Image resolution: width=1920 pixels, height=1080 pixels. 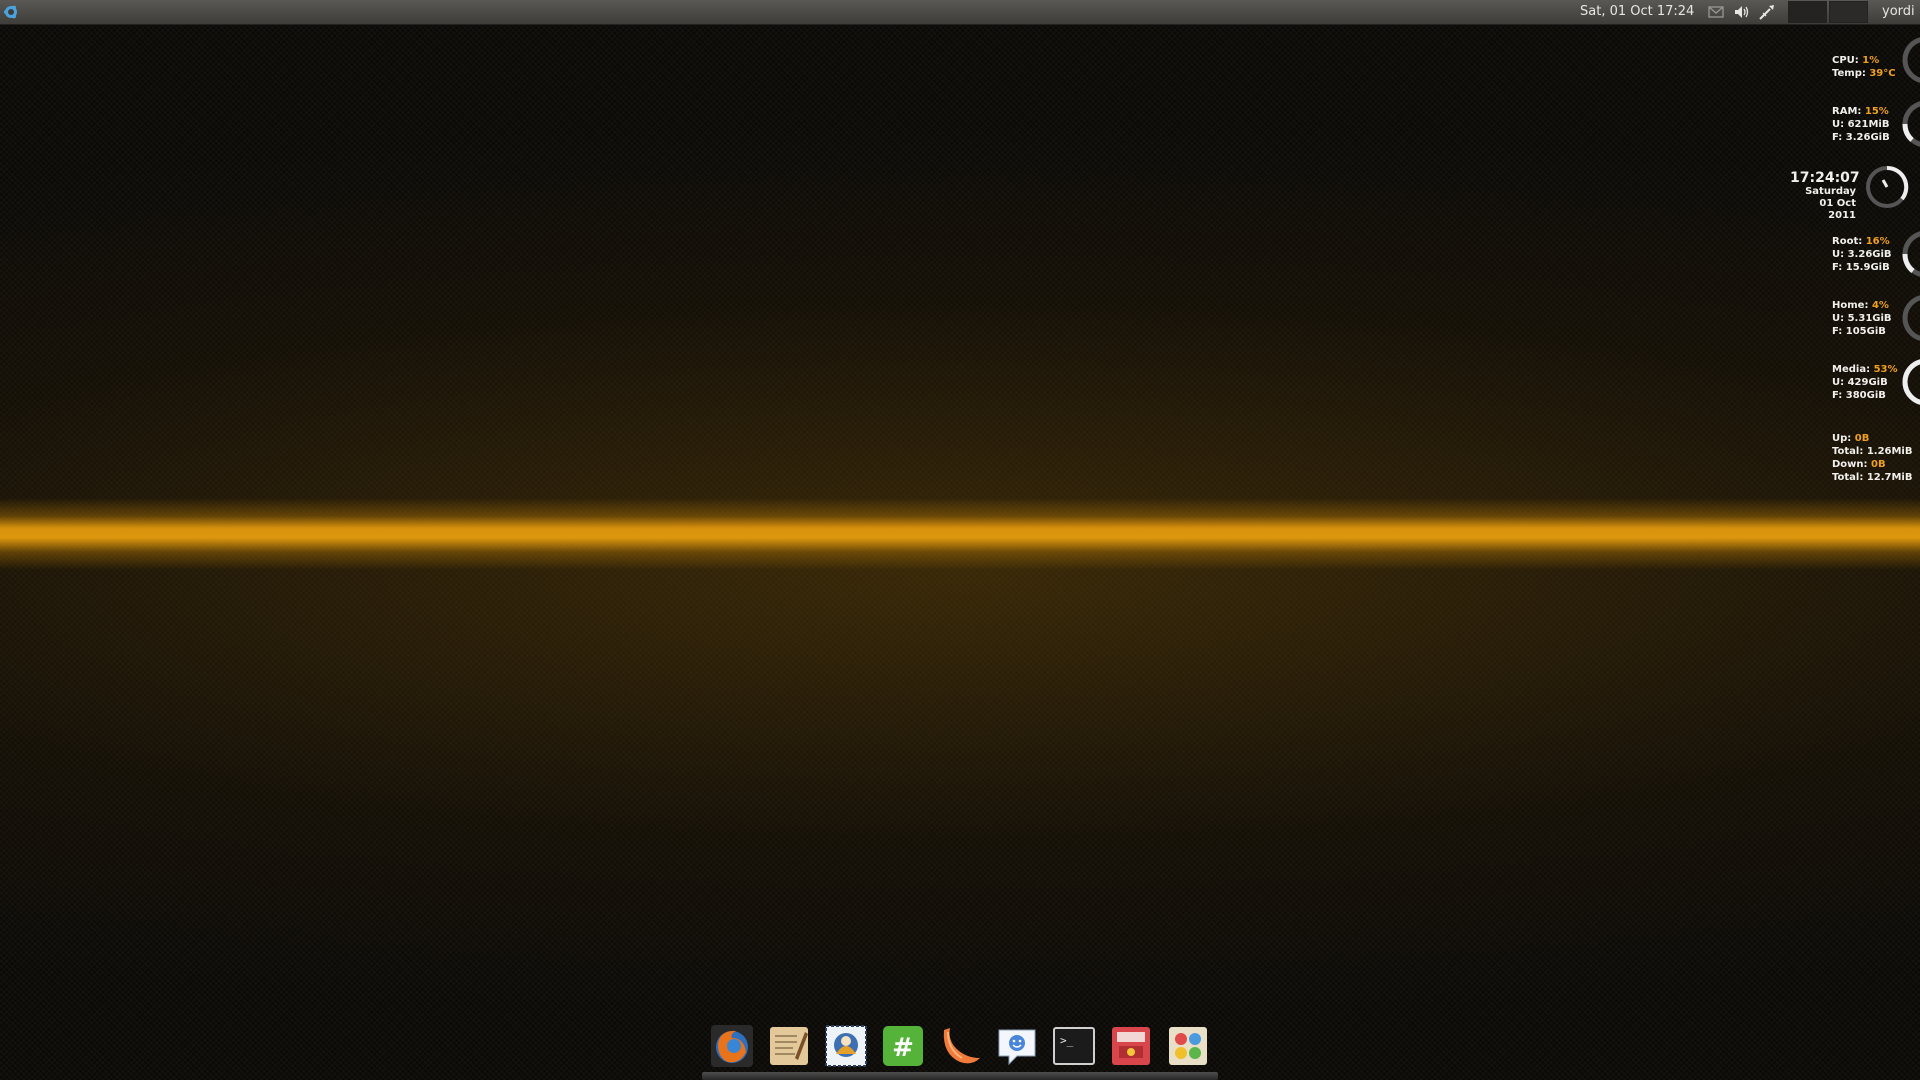 What do you see at coordinates (1862, 438) in the screenshot?
I see `net-up-value: 0B` at bounding box center [1862, 438].